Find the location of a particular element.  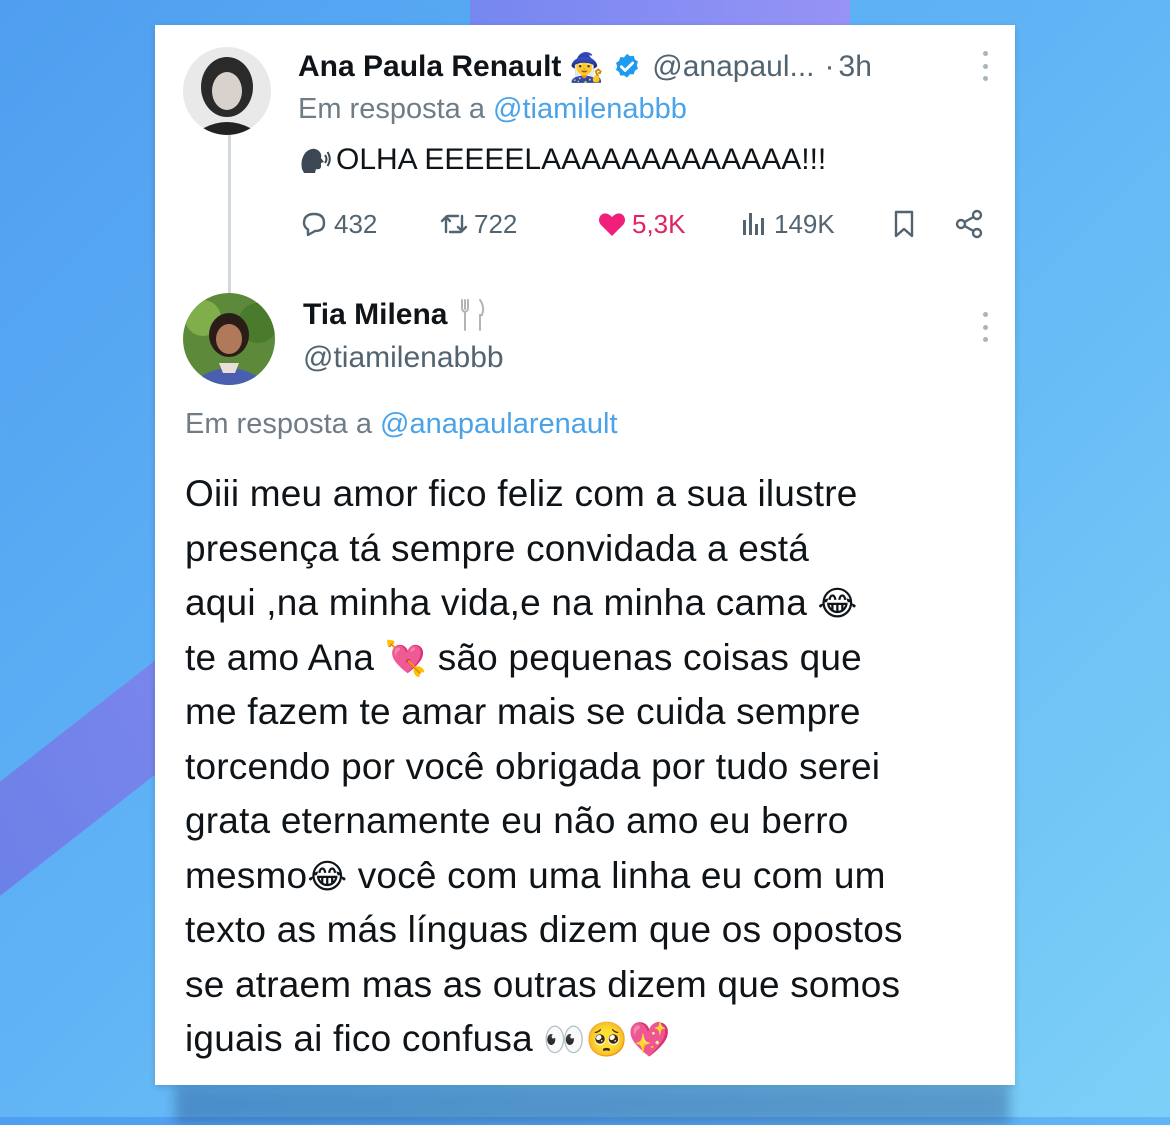

reply-button: 432 is located at coordinates (337, 224).